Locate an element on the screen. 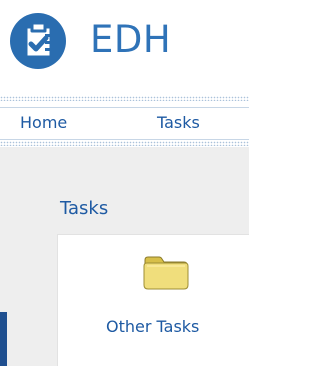 This screenshot has width=320, height=367. nav-item-tasks: Tasks is located at coordinates (178, 123).